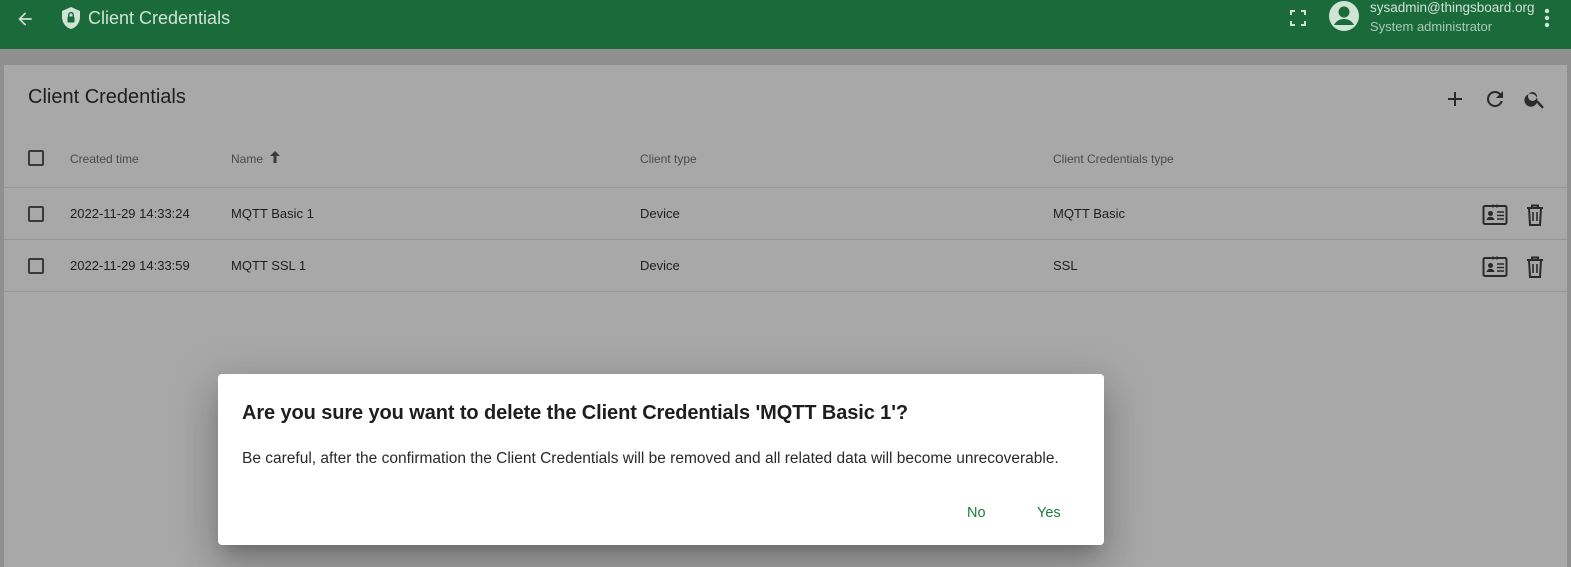 This screenshot has width=1571, height=567. I want to click on cell-name: MQTT Basic 1, so click(272, 213).